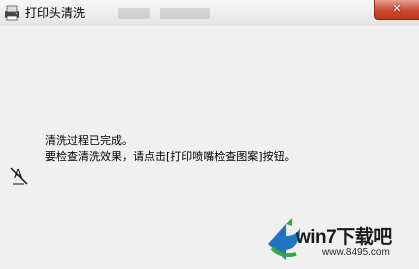 This screenshot has height=269, width=419. Describe the element at coordinates (55, 13) in the screenshot. I see `window-title: 打印头清洗` at that location.